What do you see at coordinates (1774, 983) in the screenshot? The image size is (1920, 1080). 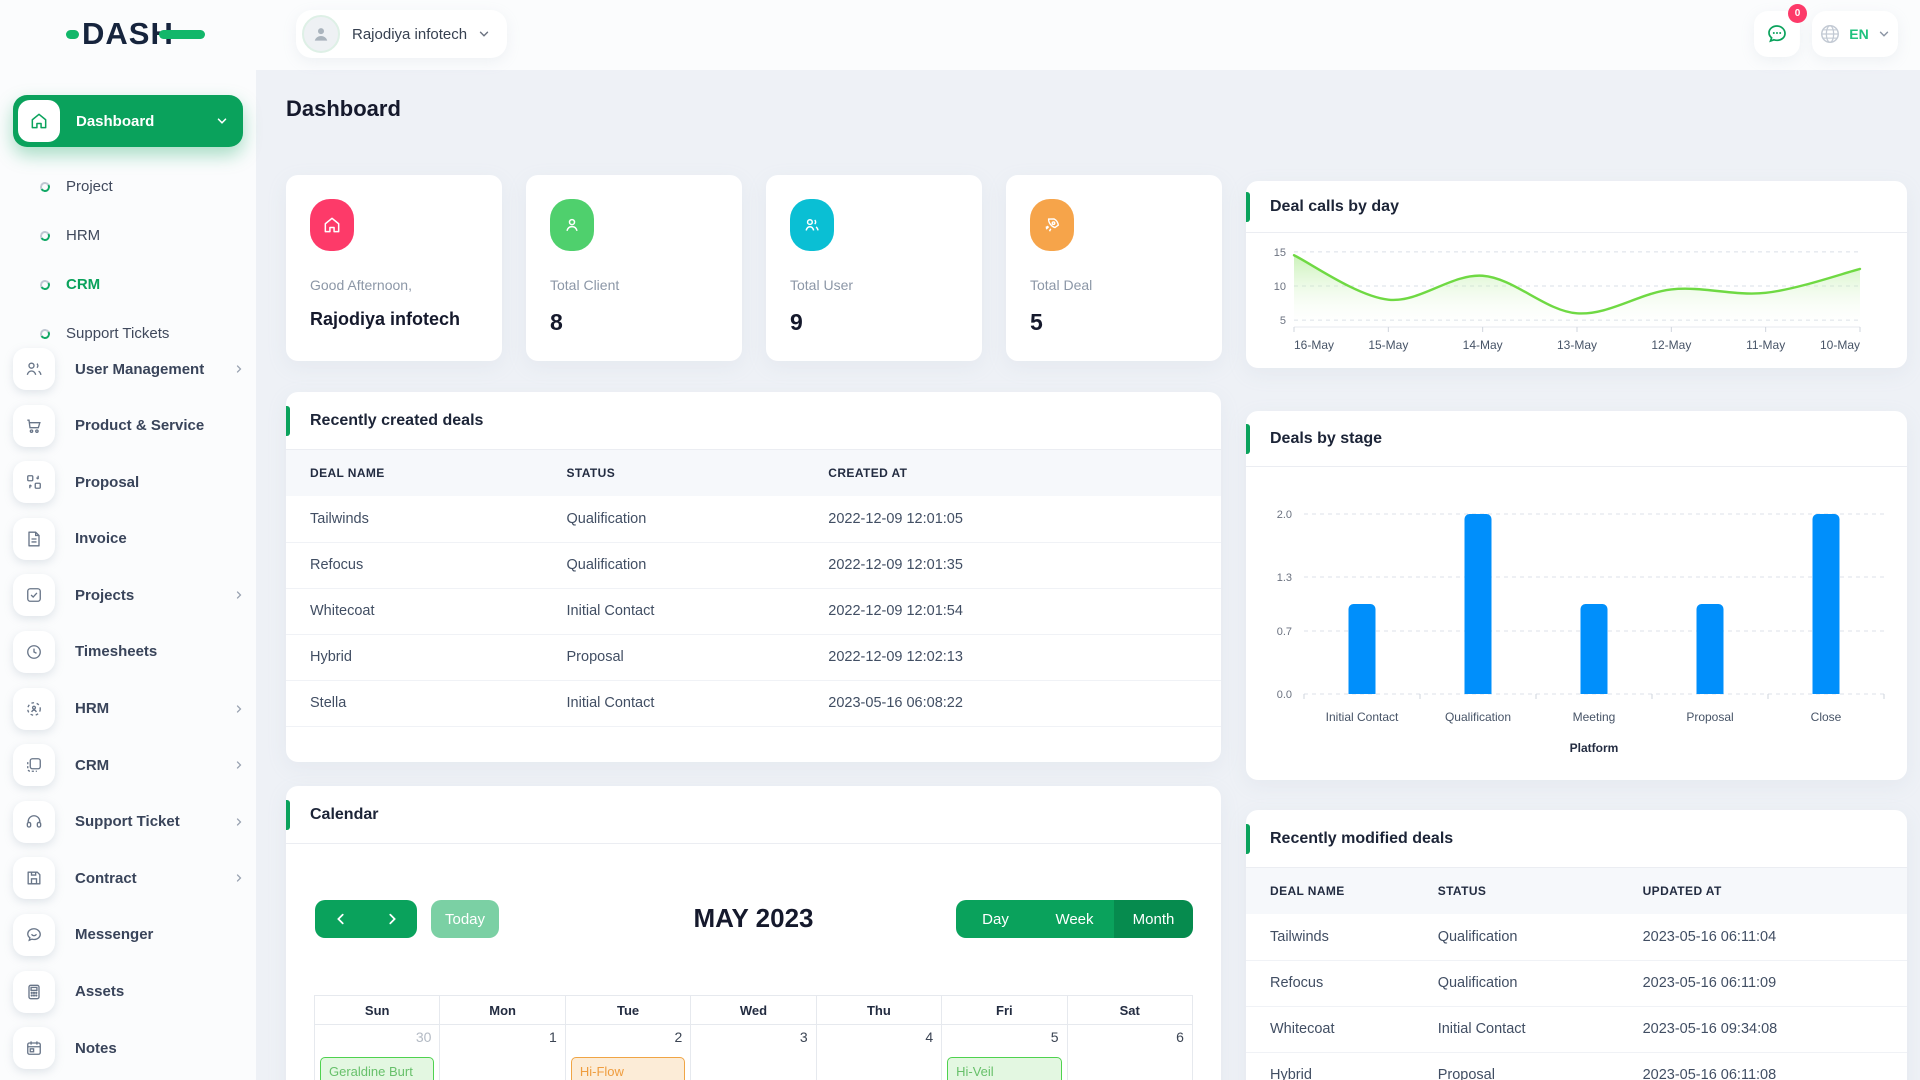 I see `deal-updated-at: 2023-05-16 06:11:09` at bounding box center [1774, 983].